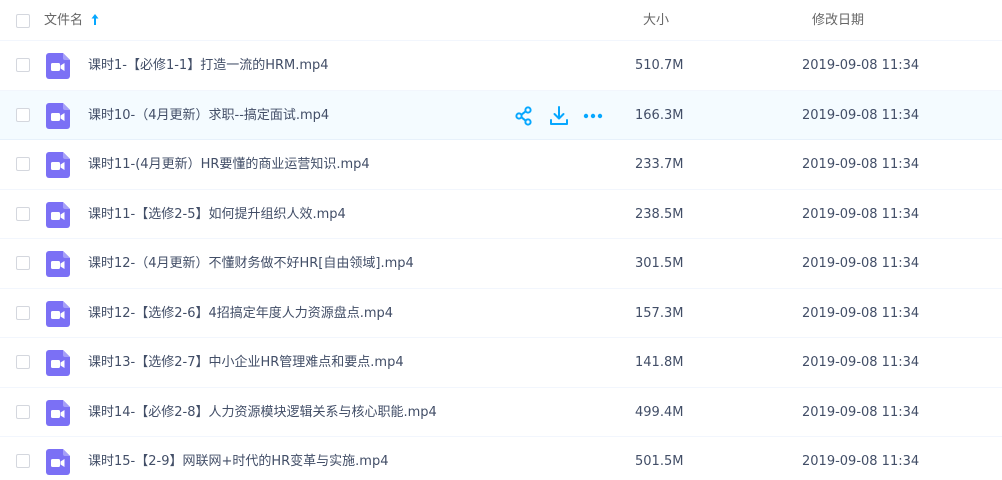 The height and width of the screenshot is (480, 1002). Describe the element at coordinates (659, 412) in the screenshot. I see `file-size: 499.4M` at that location.